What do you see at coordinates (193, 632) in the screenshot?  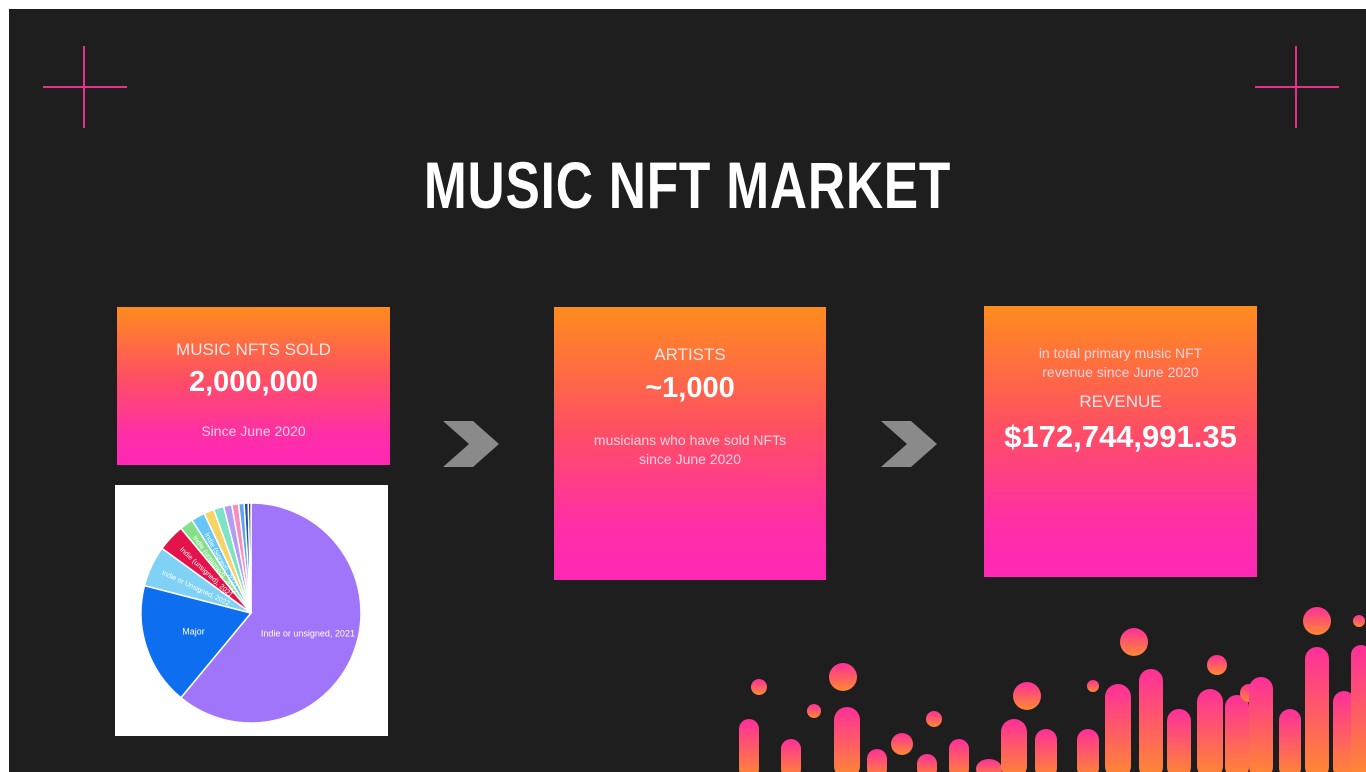 I see `pie-slice-label: Major` at bounding box center [193, 632].